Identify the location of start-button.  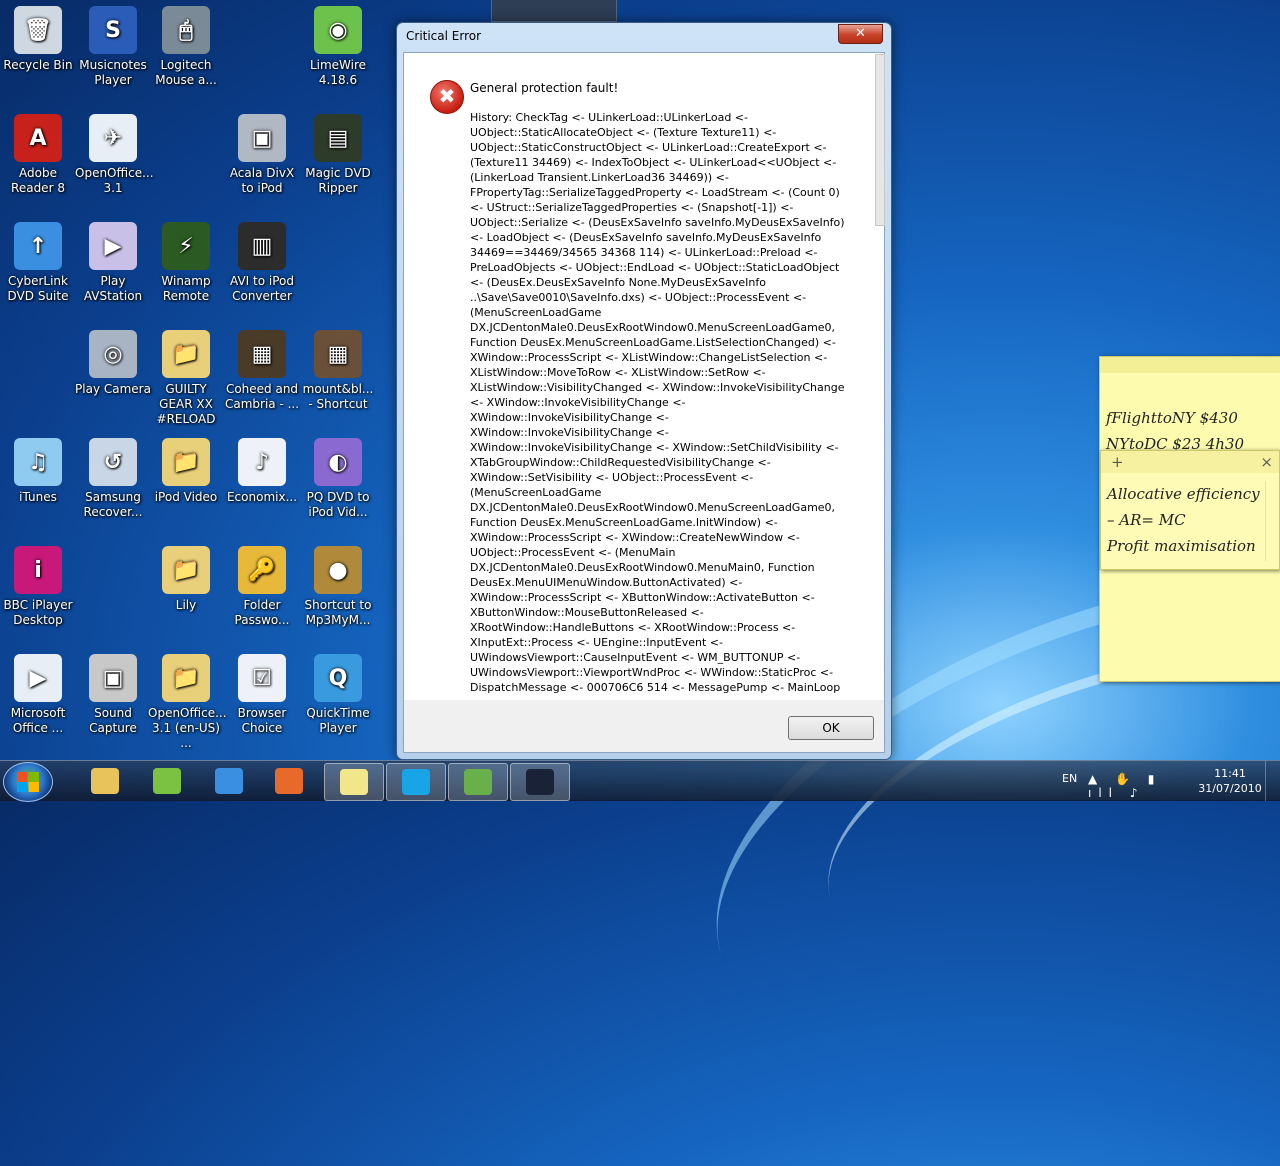
(28, 782).